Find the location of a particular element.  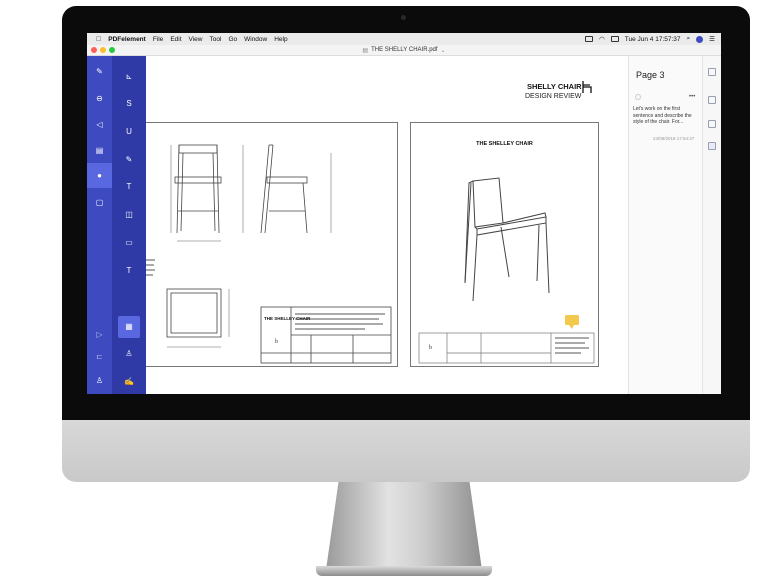

right-toolstrip is located at coordinates (711, 225).